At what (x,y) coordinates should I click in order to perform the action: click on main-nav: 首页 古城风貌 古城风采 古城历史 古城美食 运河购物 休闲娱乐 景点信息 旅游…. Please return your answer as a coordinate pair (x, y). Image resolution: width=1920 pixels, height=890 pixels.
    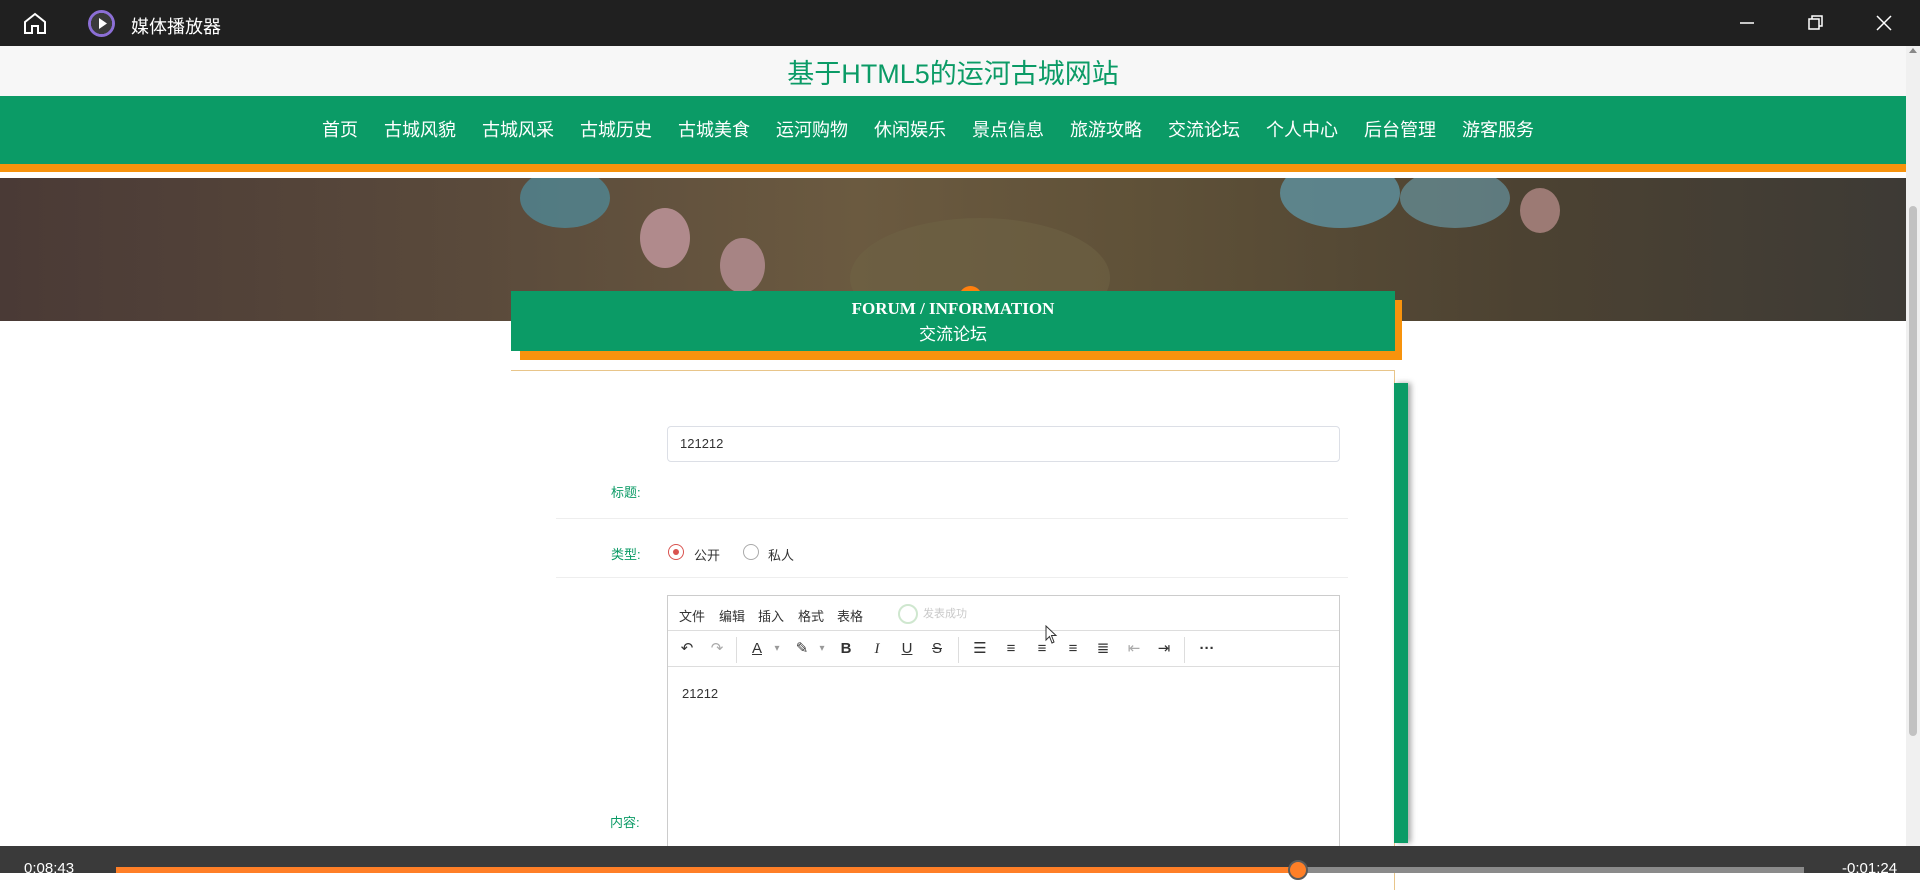
    Looking at the image, I should click on (953, 134).